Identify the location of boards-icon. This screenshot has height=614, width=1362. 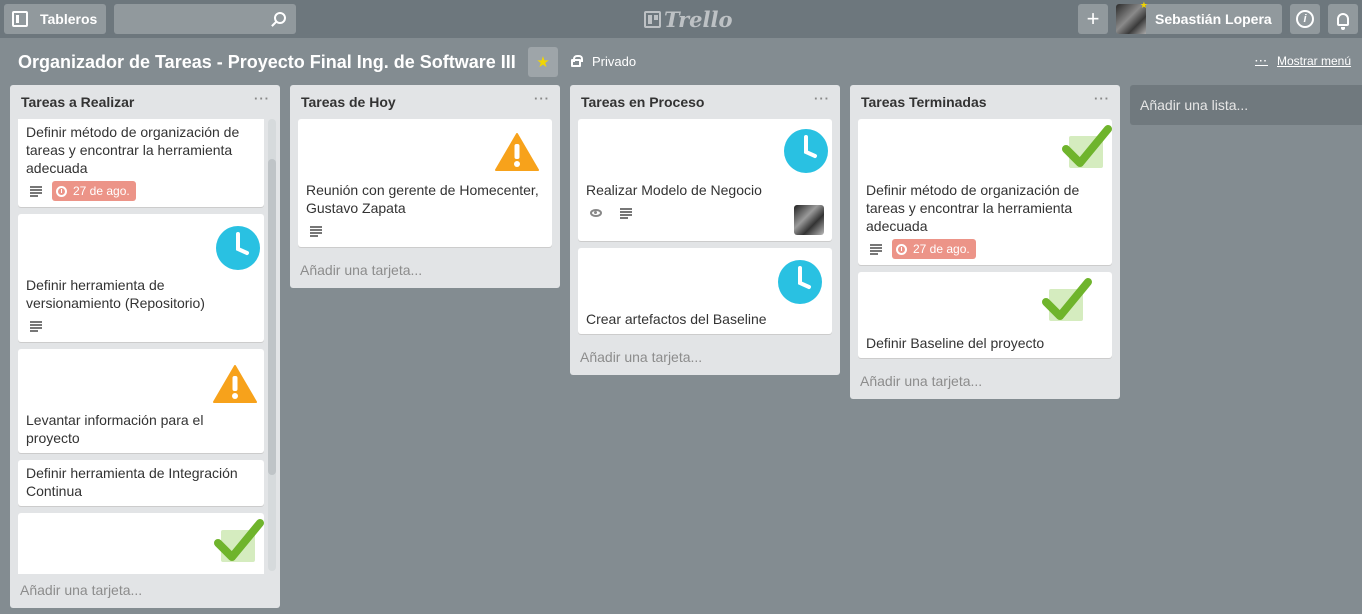
(20, 19).